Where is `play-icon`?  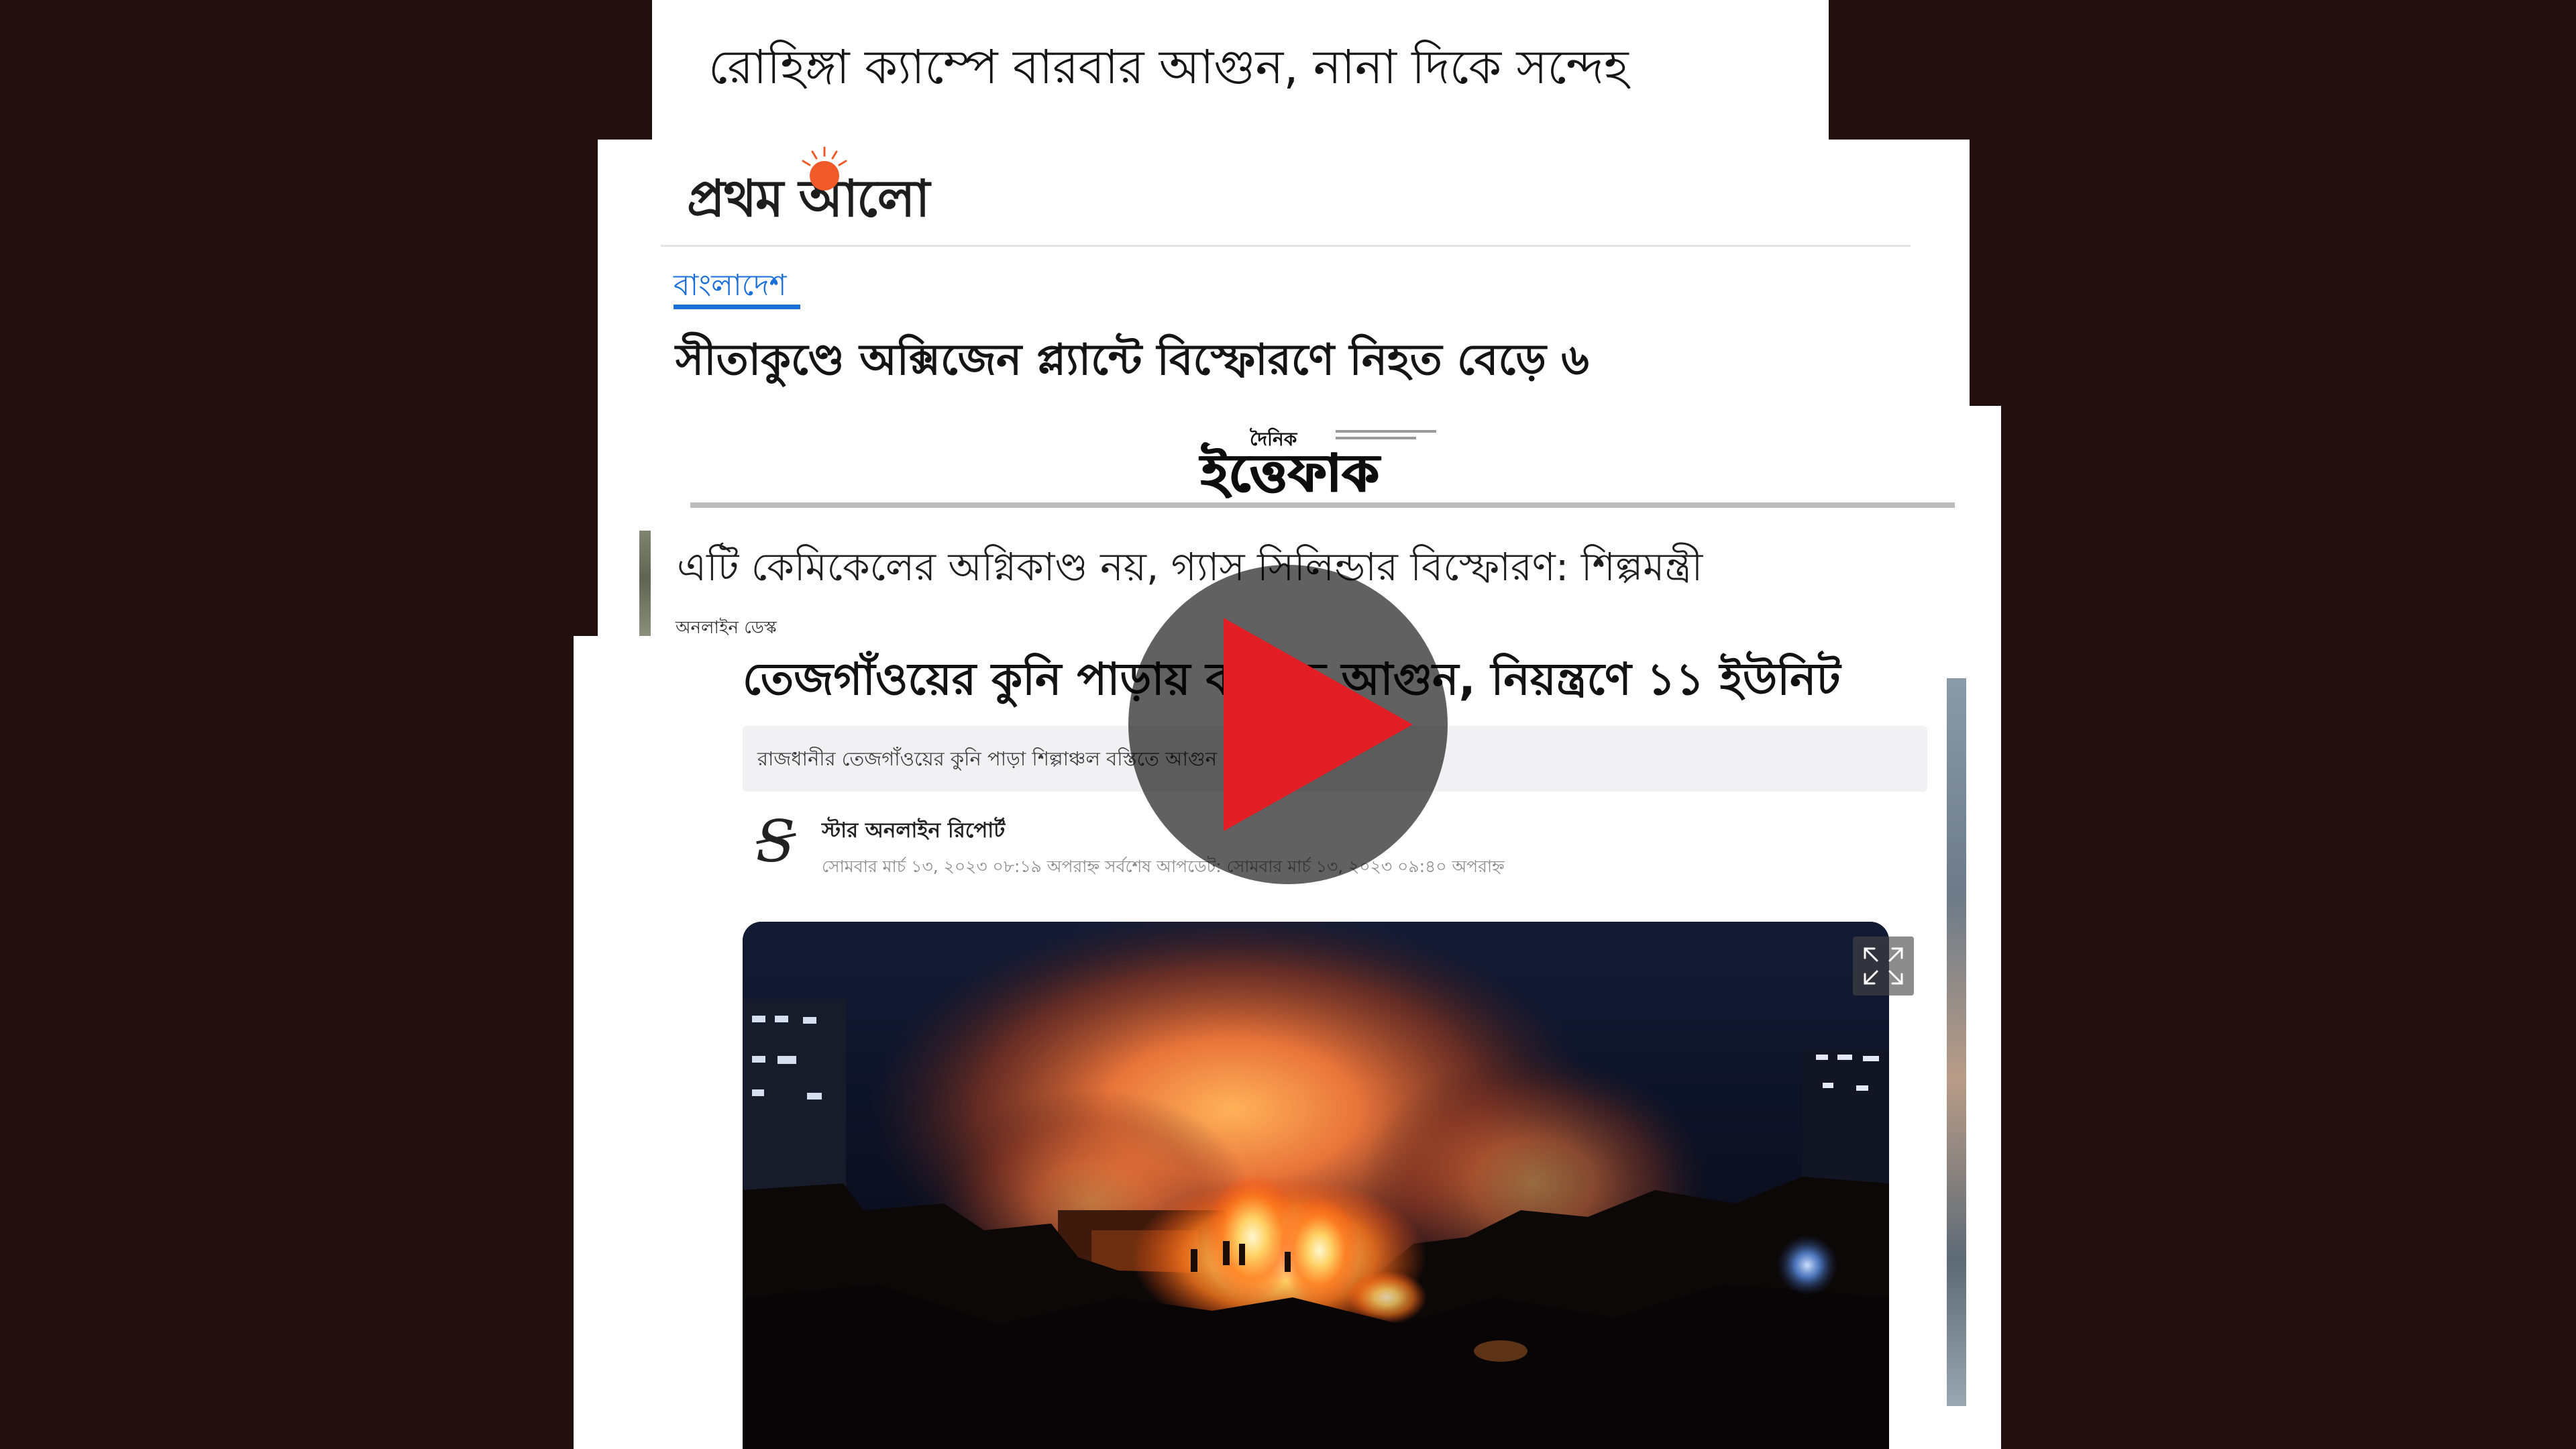 play-icon is located at coordinates (1318, 724).